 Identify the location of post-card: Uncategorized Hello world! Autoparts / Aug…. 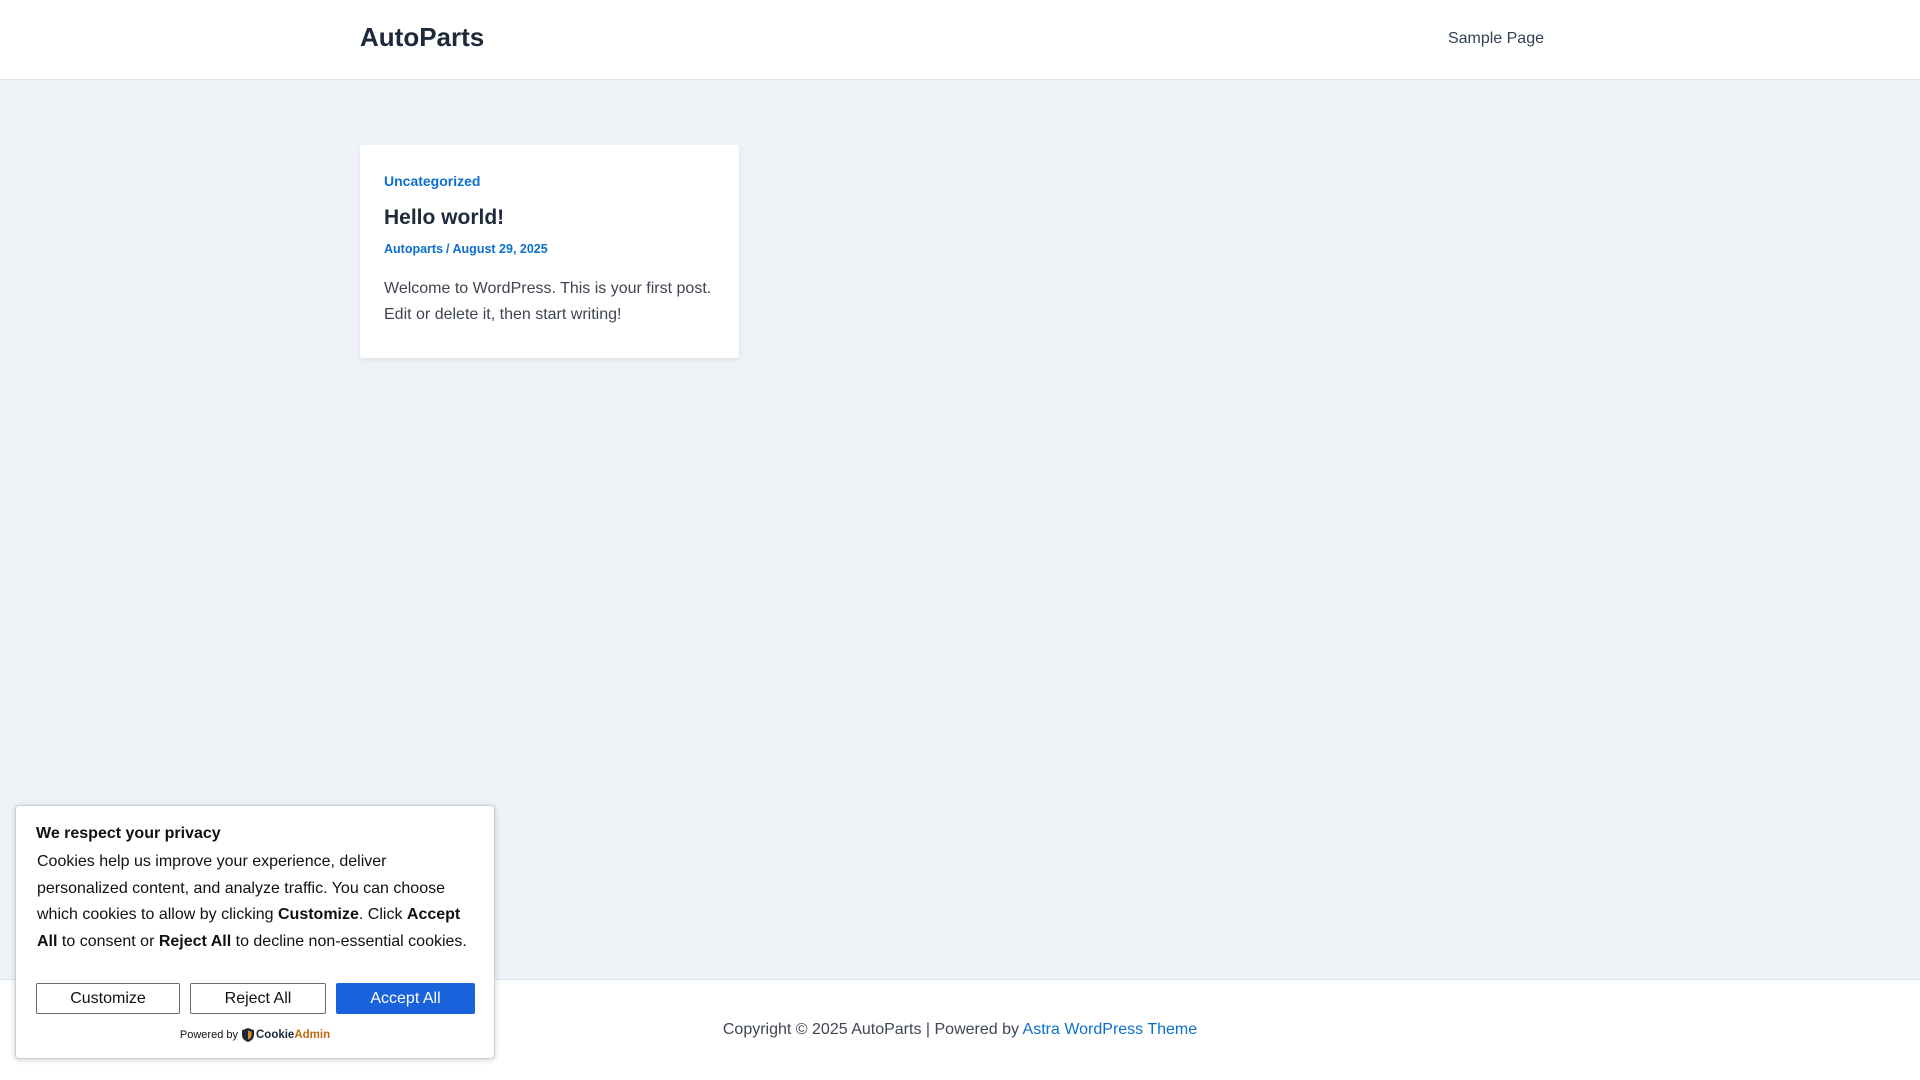
(549, 251).